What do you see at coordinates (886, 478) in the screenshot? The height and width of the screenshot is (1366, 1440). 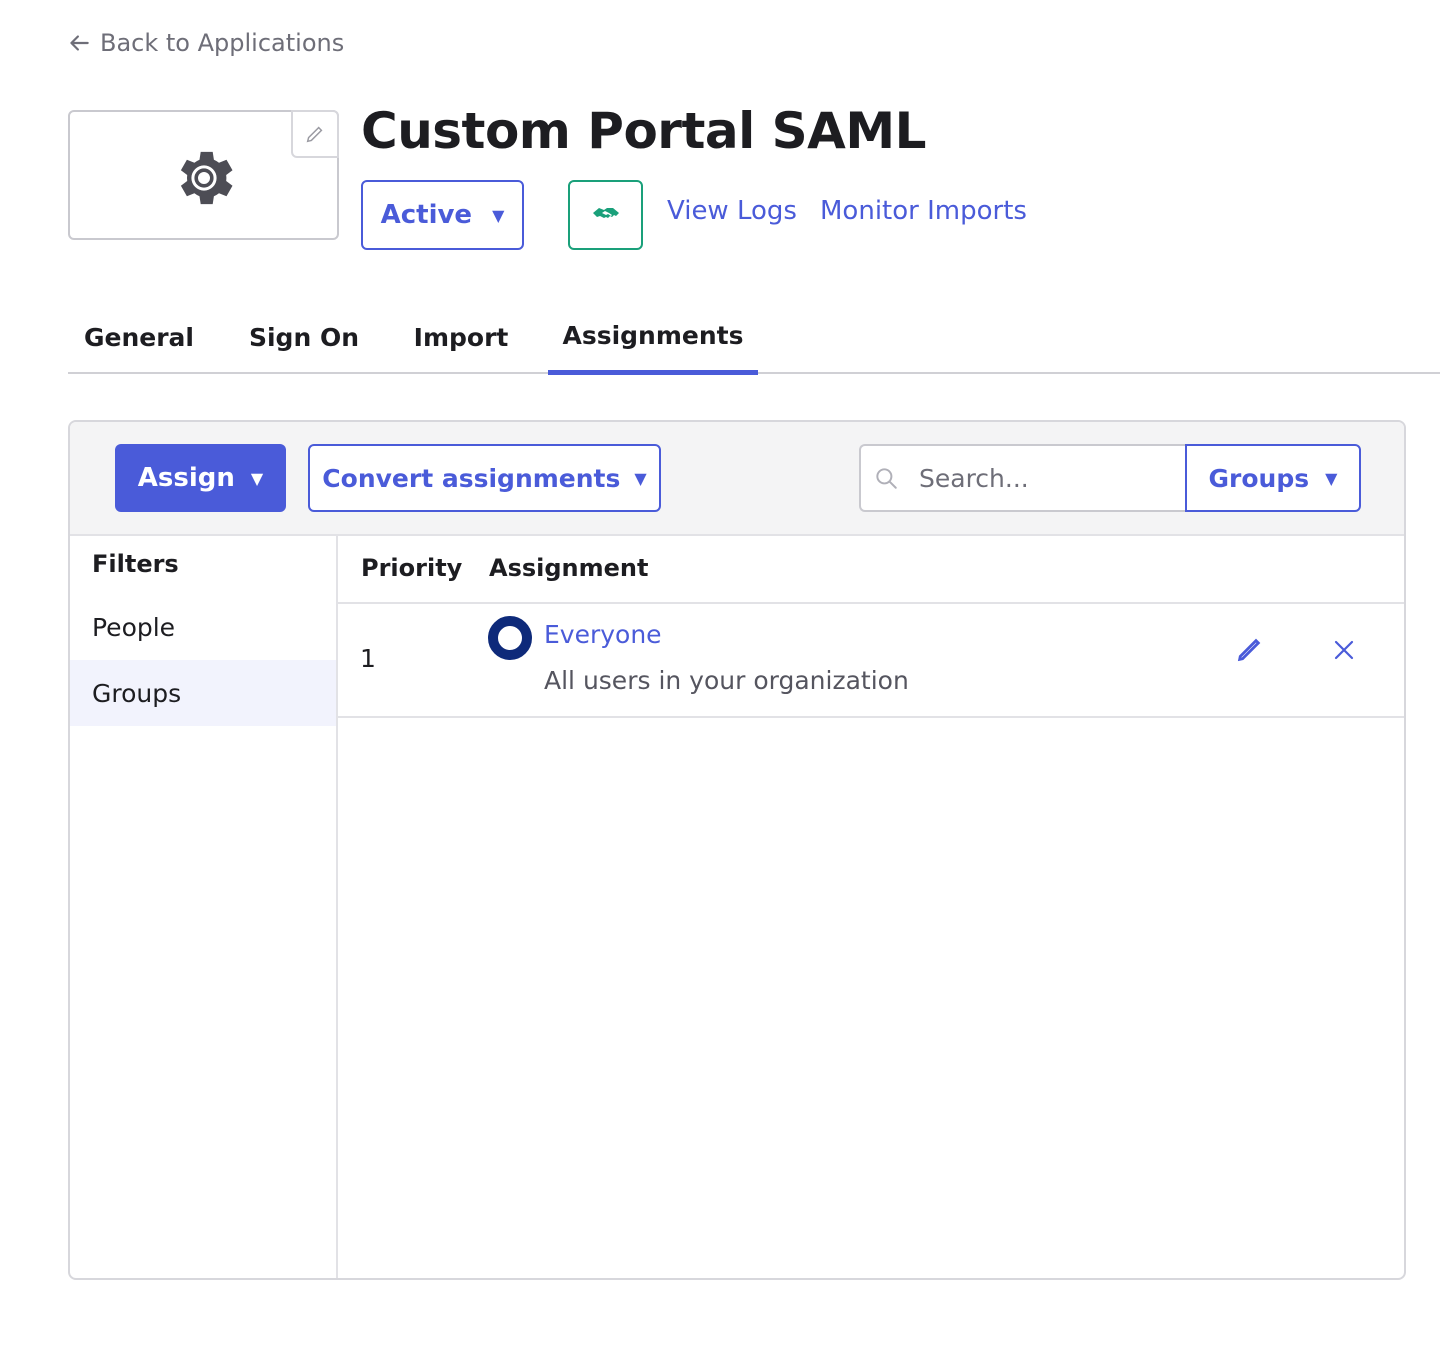 I see `search-icon` at bounding box center [886, 478].